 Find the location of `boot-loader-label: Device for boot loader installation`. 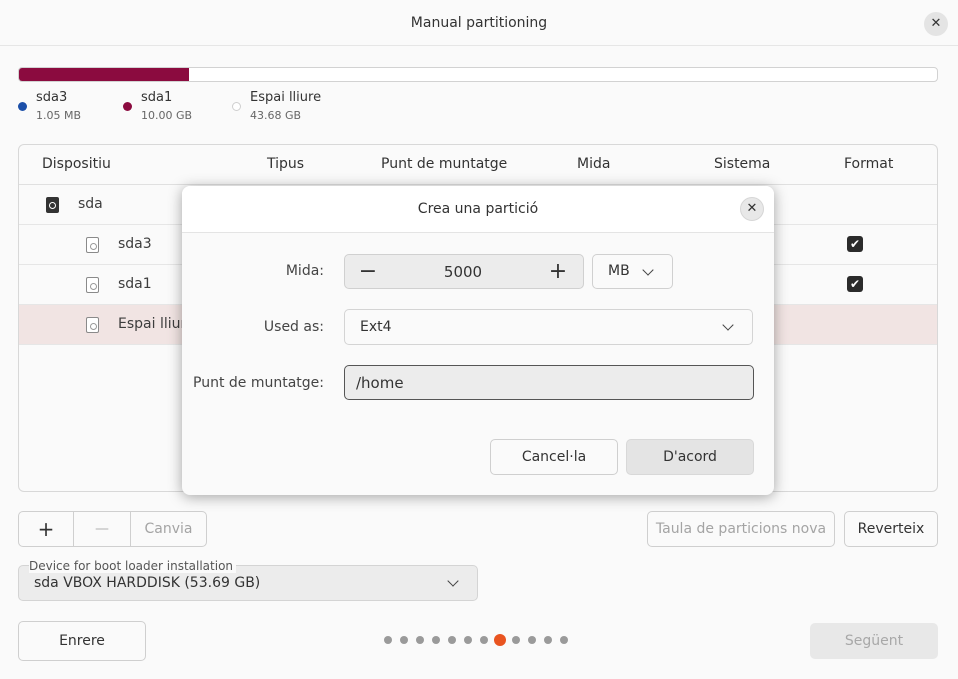

boot-loader-label: Device for boot loader installation is located at coordinates (133, 566).